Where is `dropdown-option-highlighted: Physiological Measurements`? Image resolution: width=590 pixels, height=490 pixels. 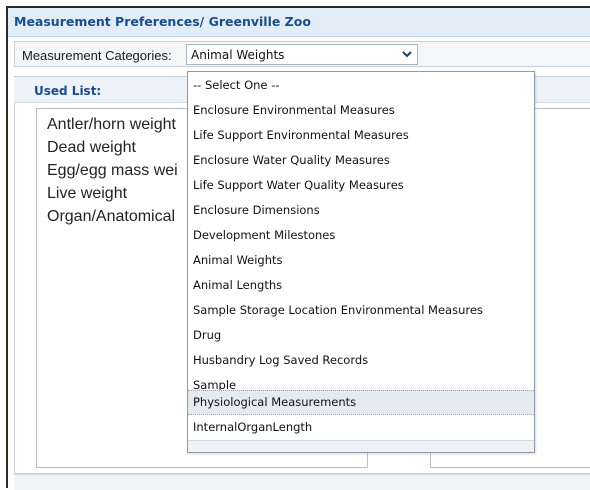
dropdown-option-highlighted: Physiological Measurements is located at coordinates (361, 402).